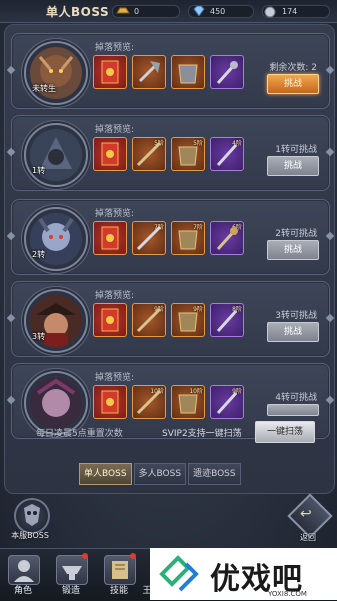  What do you see at coordinates (243, 574) in the screenshot?
I see `watermark: 优戏吧 YOXI8.COM` at bounding box center [243, 574].